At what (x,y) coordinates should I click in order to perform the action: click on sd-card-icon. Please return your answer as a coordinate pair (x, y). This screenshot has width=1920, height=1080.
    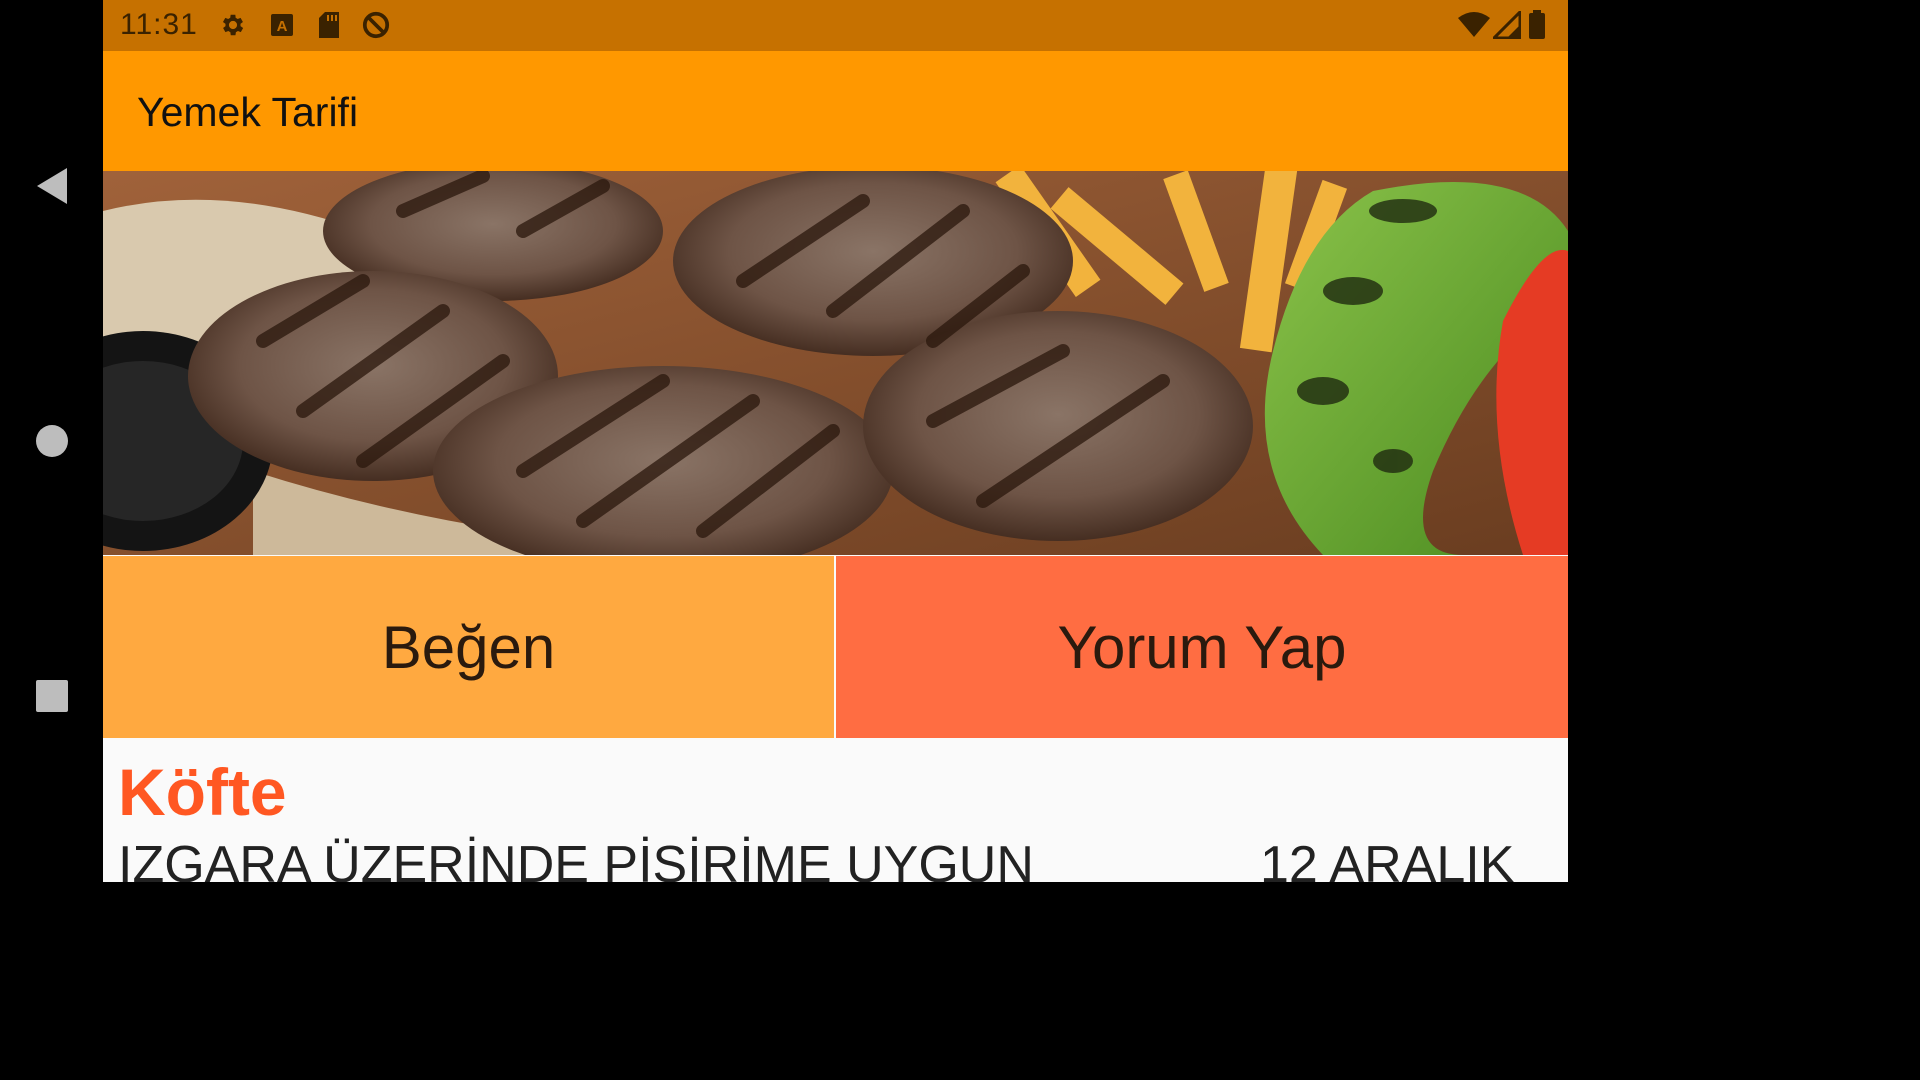
    Looking at the image, I should click on (329, 25).